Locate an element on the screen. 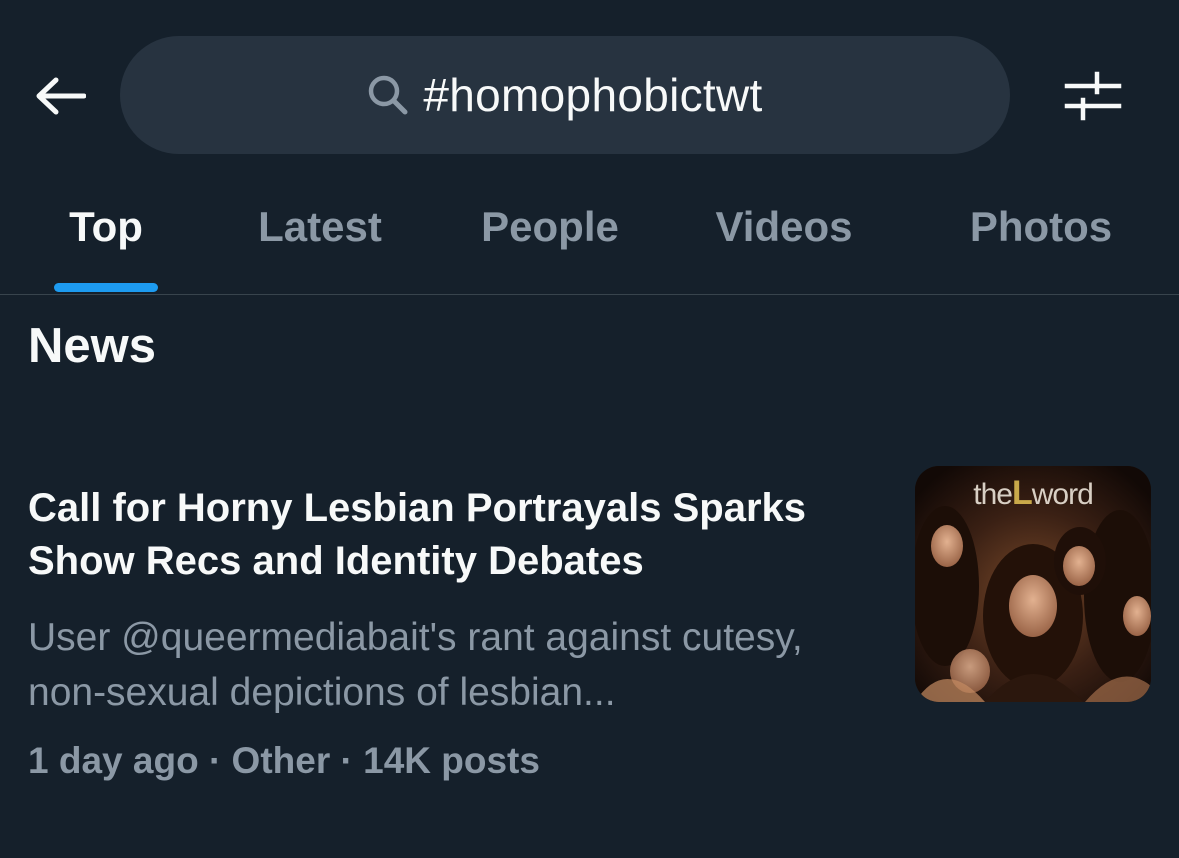 Image resolution: width=1179 pixels, height=858 pixels. sliders-icon is located at coordinates (1093, 96).